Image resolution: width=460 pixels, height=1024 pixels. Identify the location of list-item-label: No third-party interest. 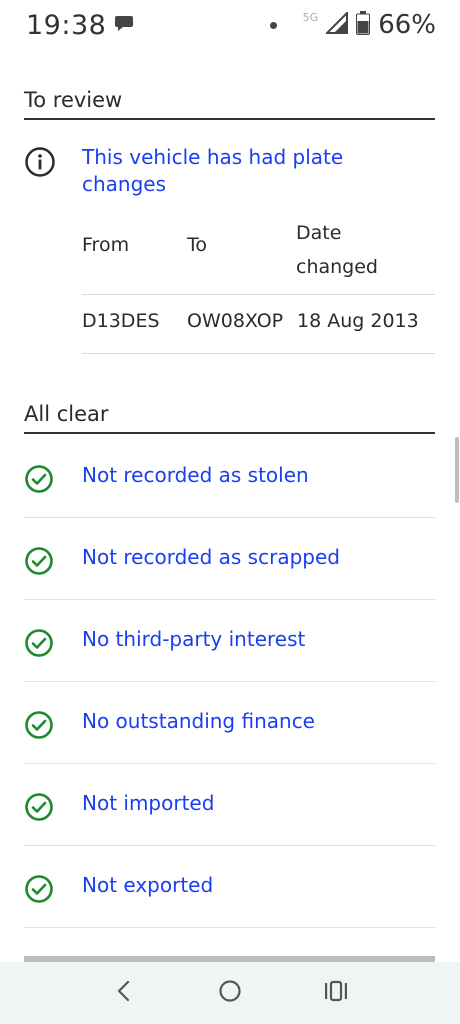
(193, 639).